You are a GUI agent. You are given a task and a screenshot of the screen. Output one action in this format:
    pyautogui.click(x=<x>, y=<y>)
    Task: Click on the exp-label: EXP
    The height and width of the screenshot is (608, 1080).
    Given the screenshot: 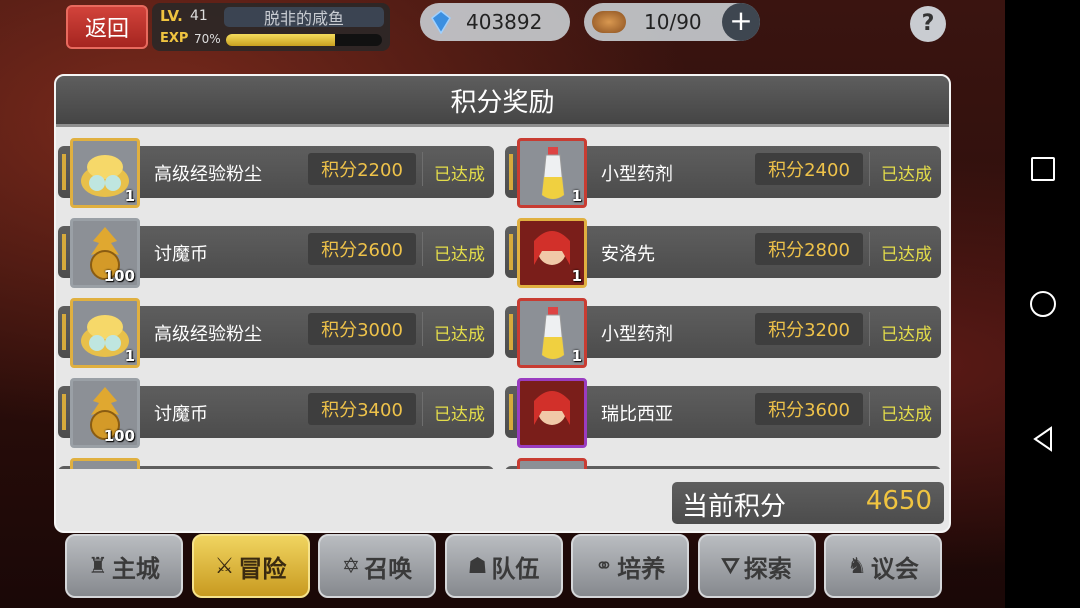 What is the action you would take?
    pyautogui.click(x=174, y=38)
    